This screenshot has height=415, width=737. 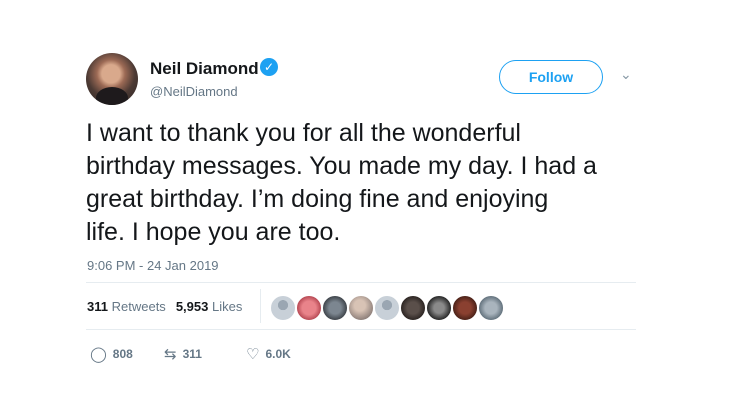 What do you see at coordinates (269, 67) in the screenshot?
I see `verified-badge-icon: ✓` at bounding box center [269, 67].